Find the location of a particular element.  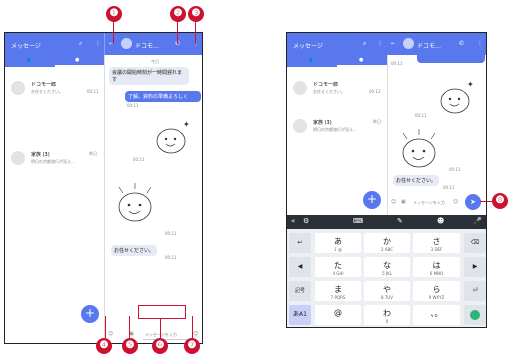

back-icon: ← is located at coordinates (393, 44).